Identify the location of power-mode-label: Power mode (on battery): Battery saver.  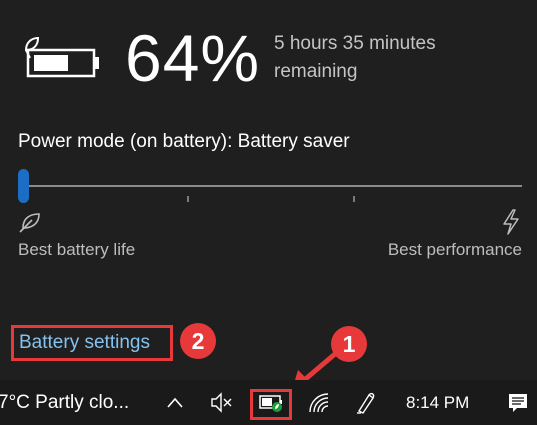
(184, 141).